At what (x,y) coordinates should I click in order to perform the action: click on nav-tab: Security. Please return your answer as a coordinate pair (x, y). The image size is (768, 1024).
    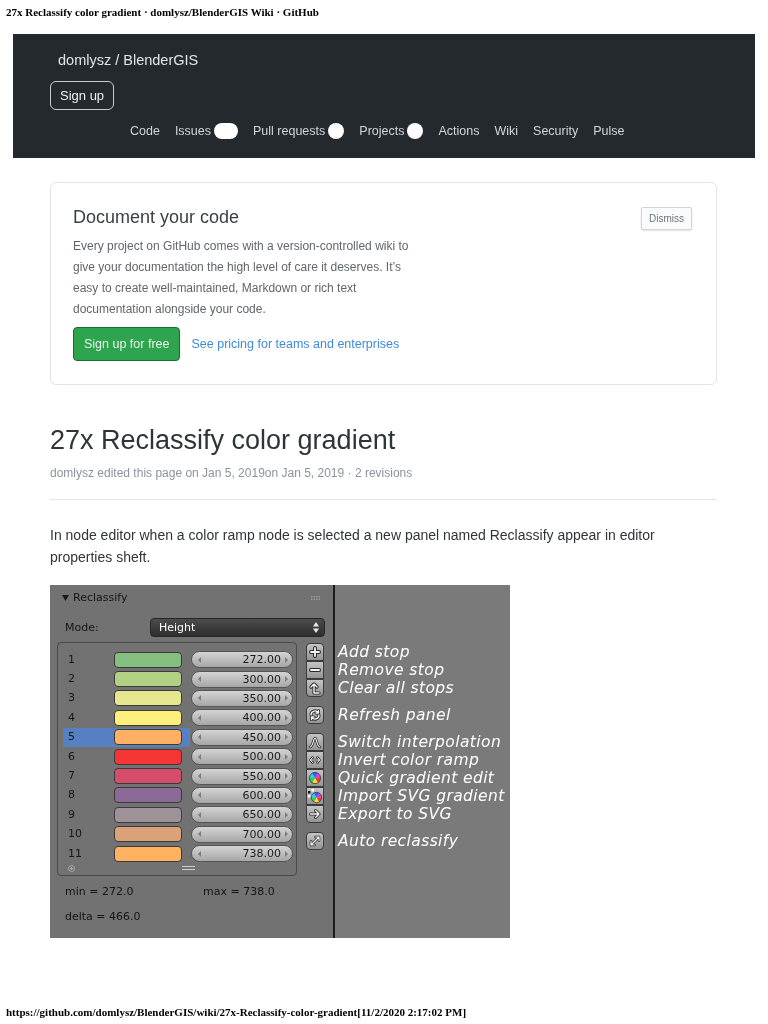
    Looking at the image, I should click on (556, 131).